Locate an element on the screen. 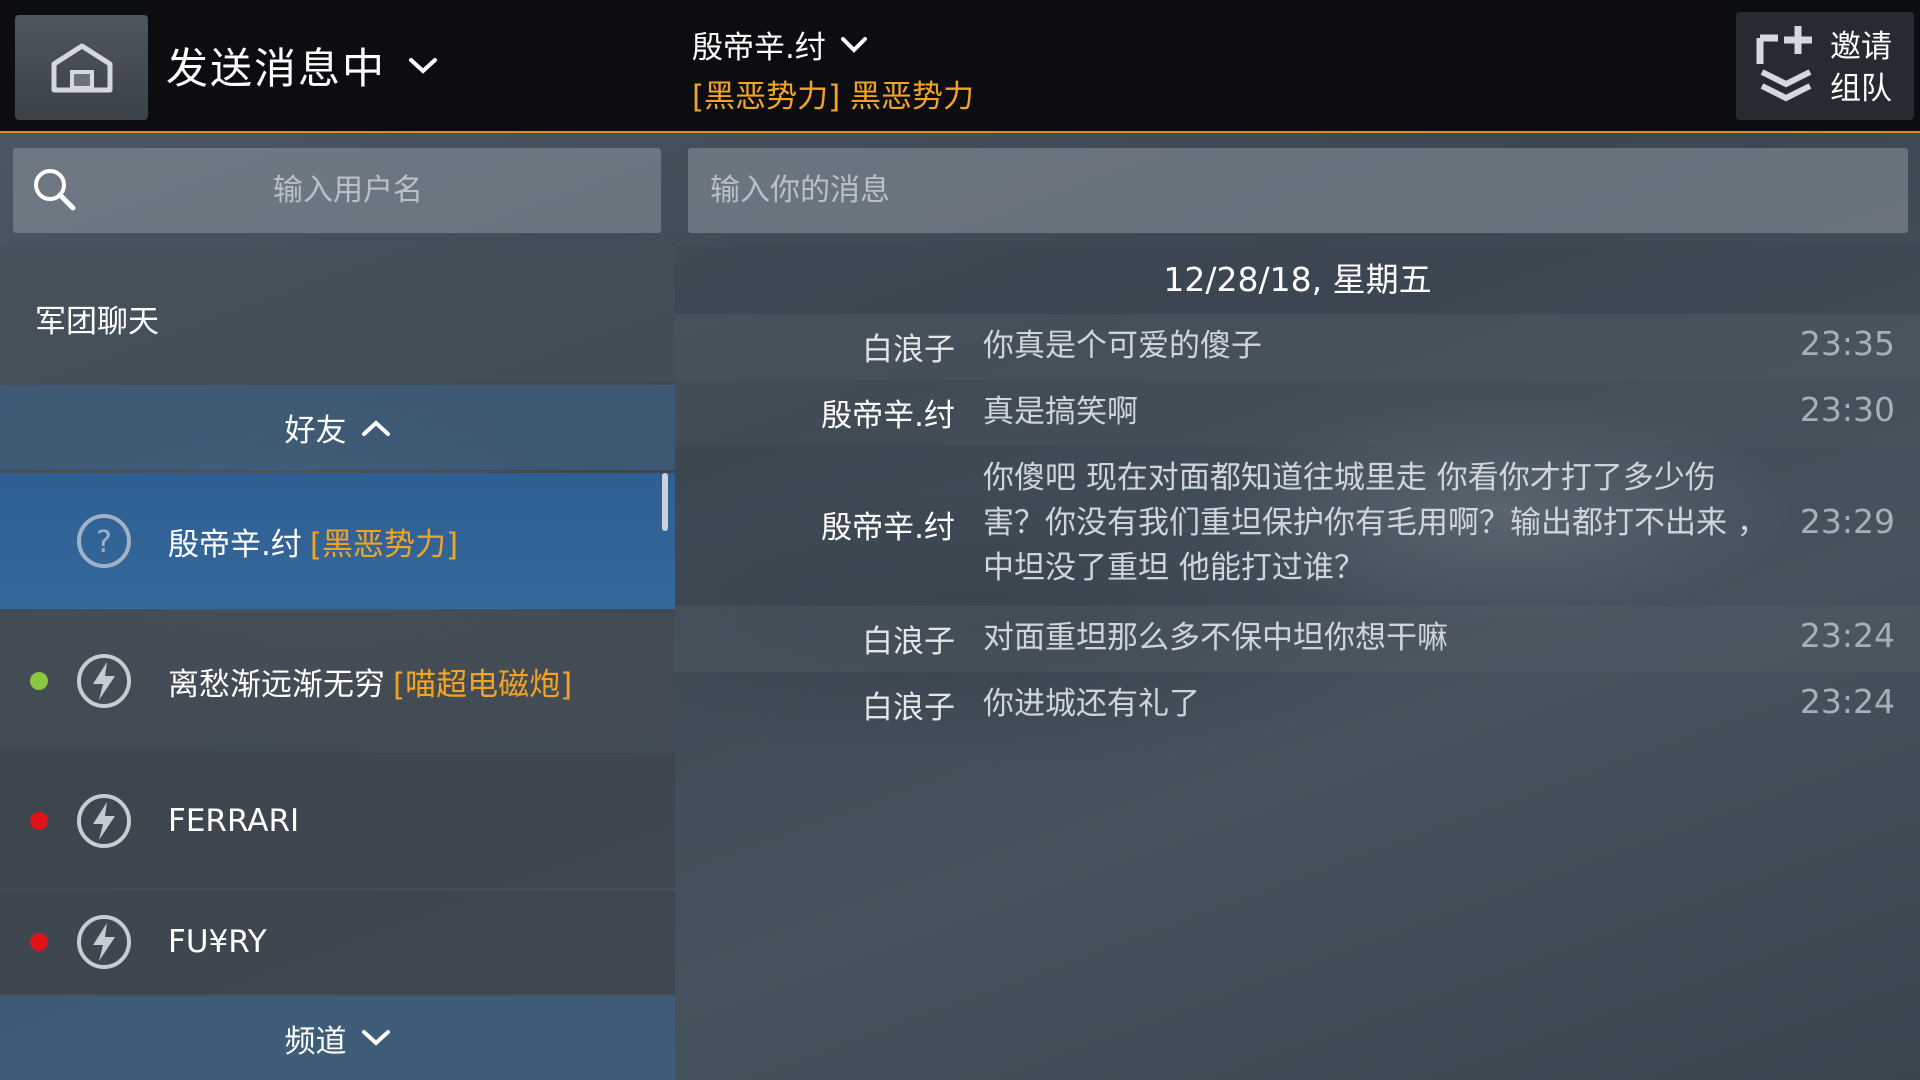 The height and width of the screenshot is (1080, 1920). message-time: 23:30 is located at coordinates (1847, 409).